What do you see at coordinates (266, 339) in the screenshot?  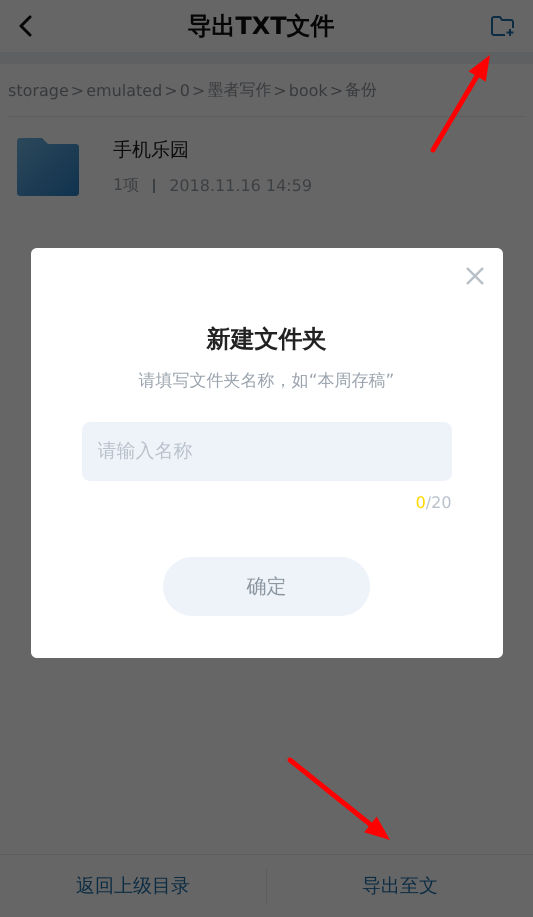 I see `dialog-title: 新建文件夹` at bounding box center [266, 339].